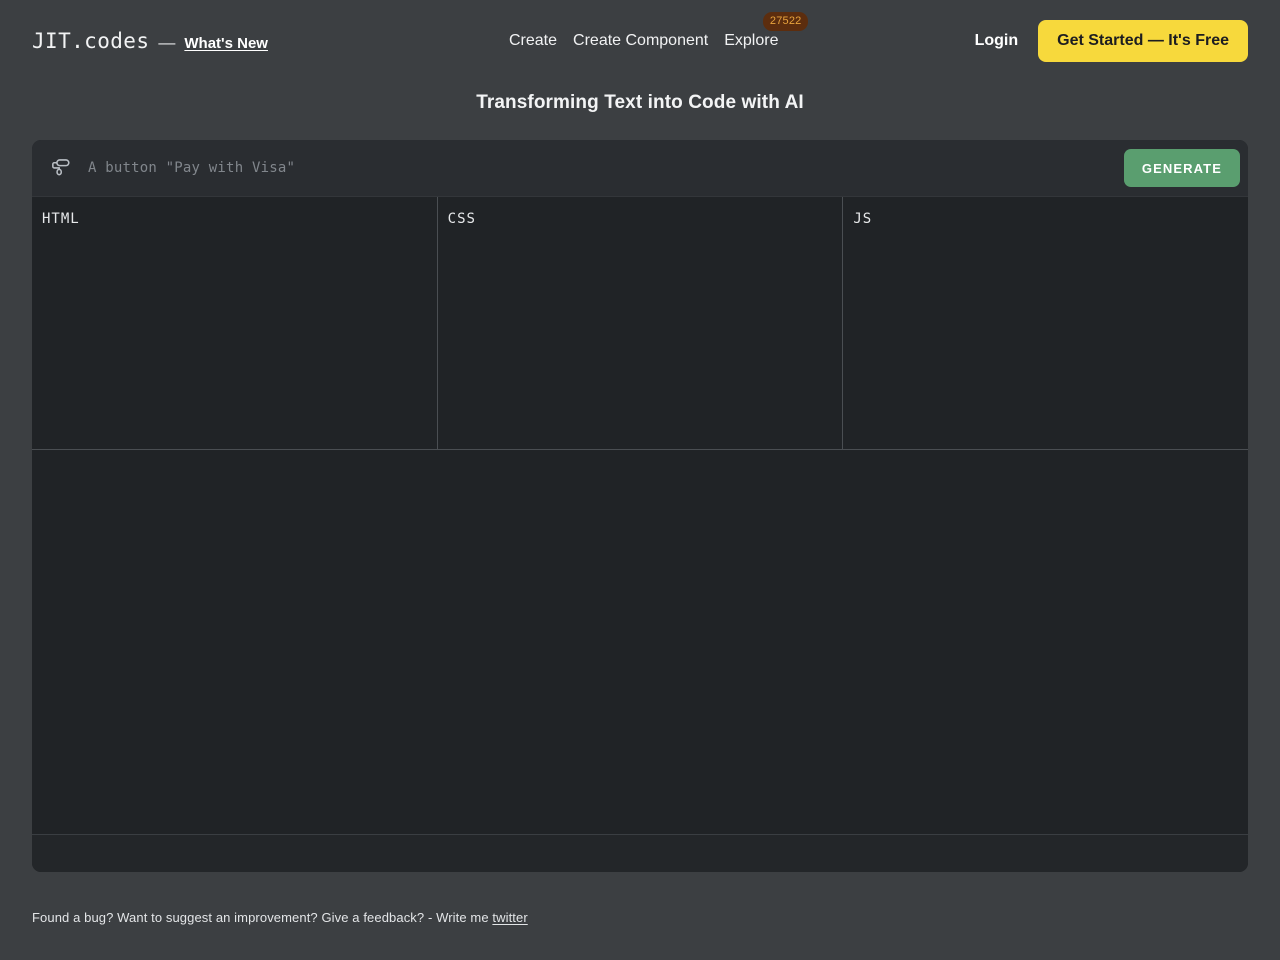 The height and width of the screenshot is (960, 1280). What do you see at coordinates (751, 40) in the screenshot?
I see `nav-item-explore-label: Explore` at bounding box center [751, 40].